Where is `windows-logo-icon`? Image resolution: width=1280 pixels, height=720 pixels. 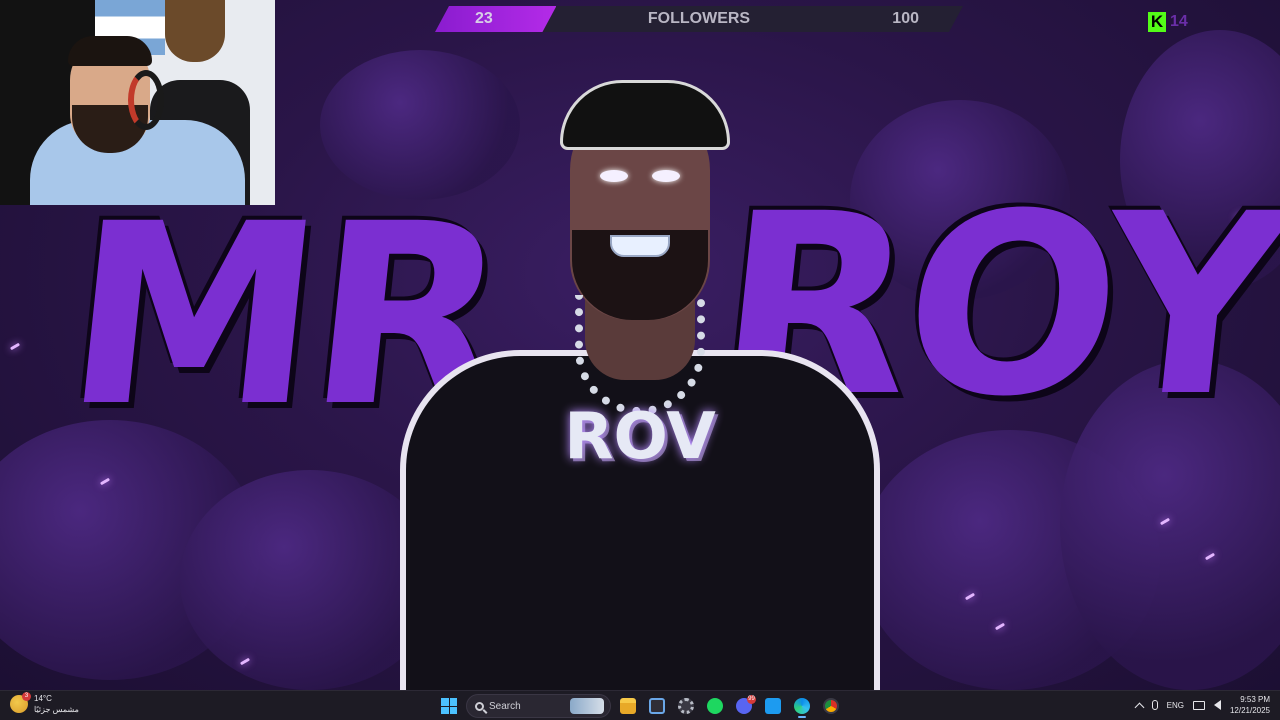
windows-logo-icon is located at coordinates (449, 706).